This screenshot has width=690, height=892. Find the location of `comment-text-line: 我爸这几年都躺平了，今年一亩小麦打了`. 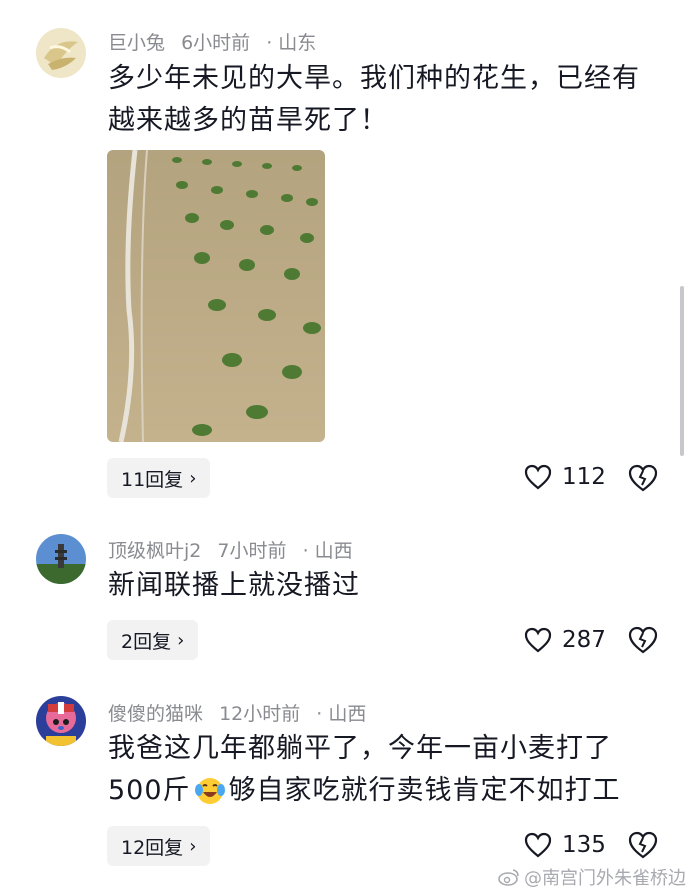

comment-text-line: 我爸这几年都躺平了，今年一亩小麦打了 is located at coordinates (360, 748).